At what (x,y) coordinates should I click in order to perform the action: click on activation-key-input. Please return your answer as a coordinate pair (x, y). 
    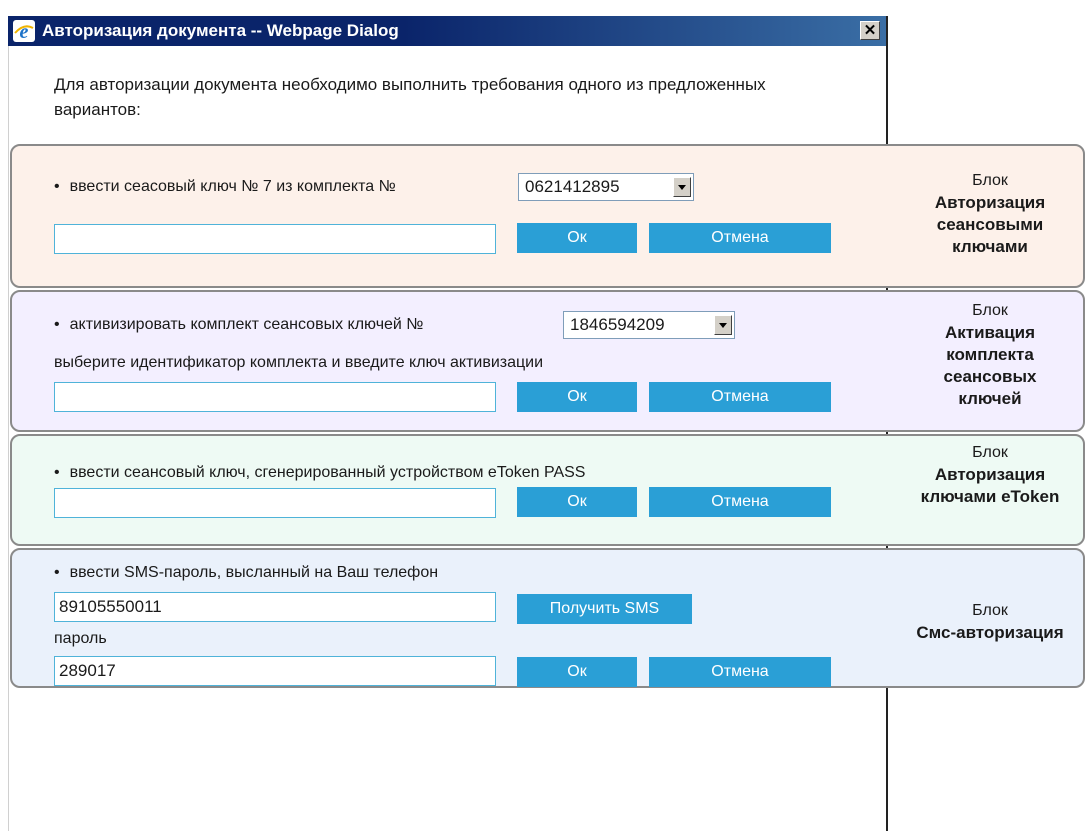
    Looking at the image, I should click on (275, 397).